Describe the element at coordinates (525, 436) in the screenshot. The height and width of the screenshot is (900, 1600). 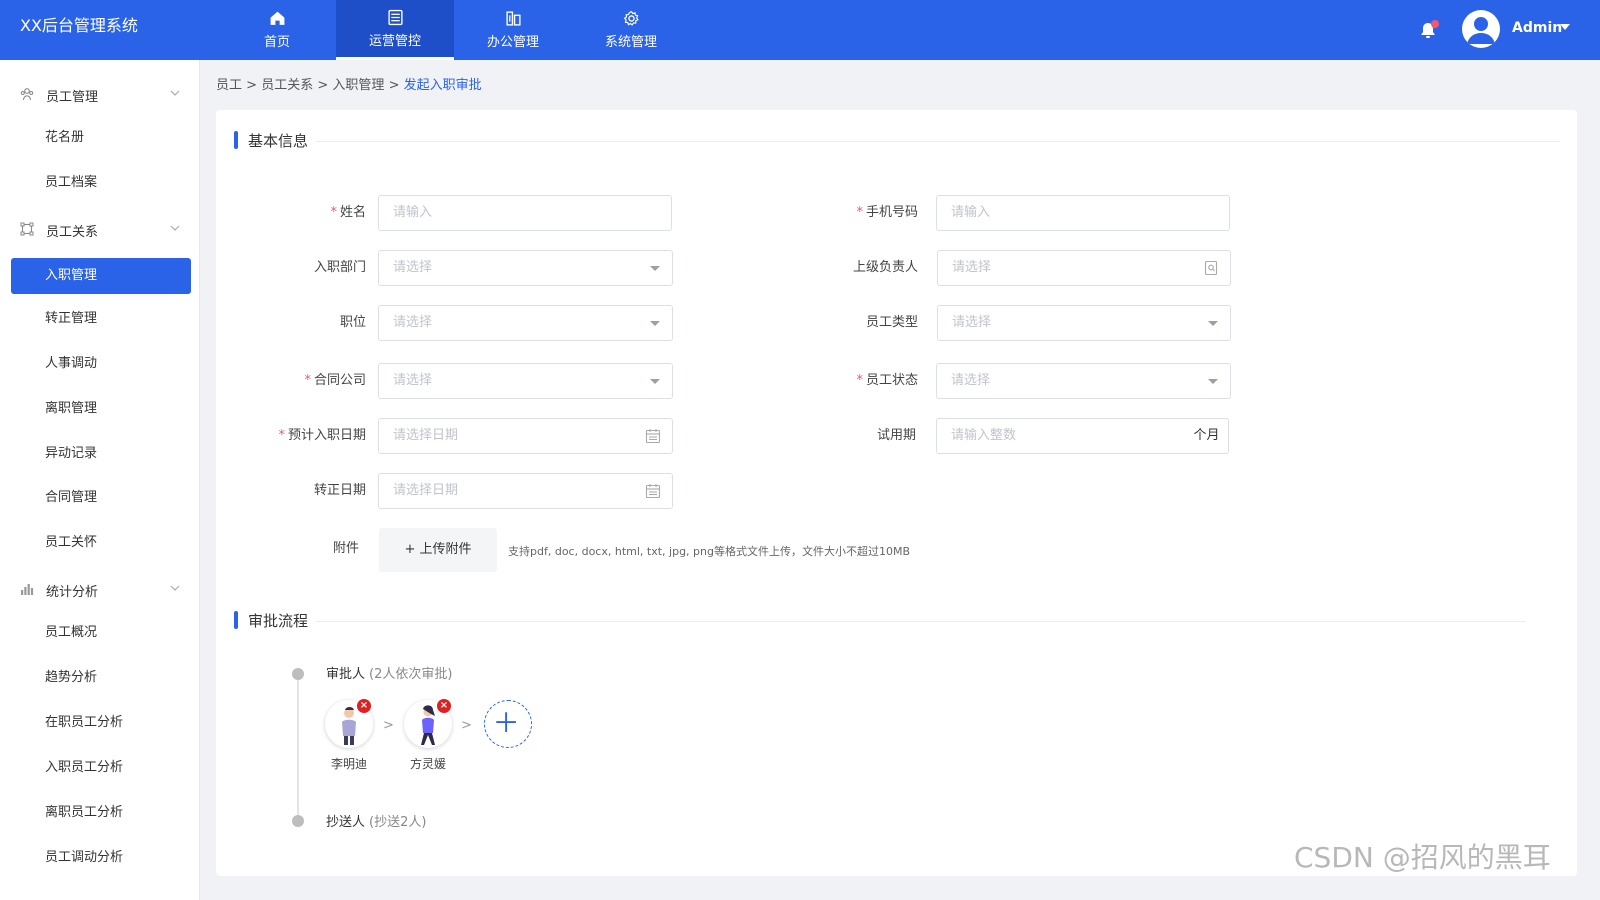
I see `entry-date-picker: 请选择日期` at that location.